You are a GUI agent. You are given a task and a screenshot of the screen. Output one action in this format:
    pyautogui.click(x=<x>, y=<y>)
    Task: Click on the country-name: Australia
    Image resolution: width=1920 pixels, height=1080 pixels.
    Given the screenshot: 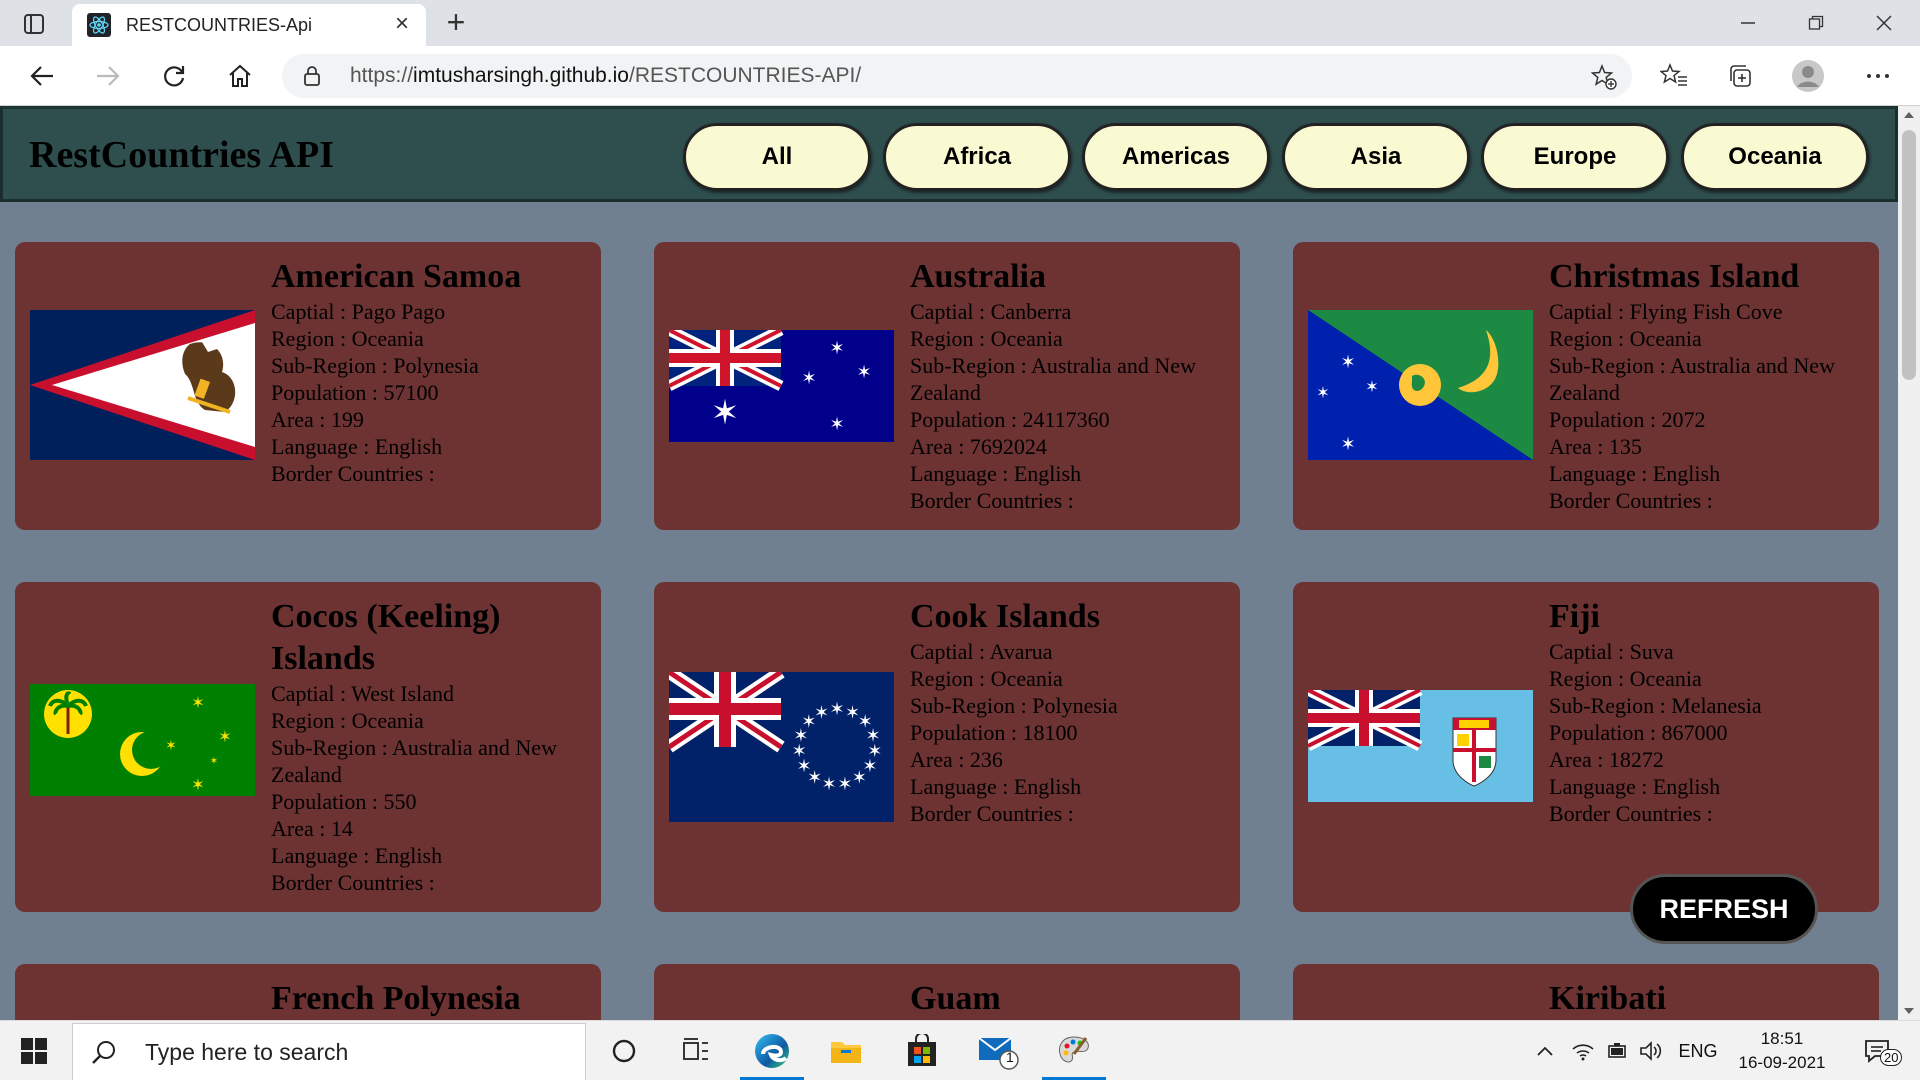 What is the action you would take?
    pyautogui.click(x=978, y=276)
    